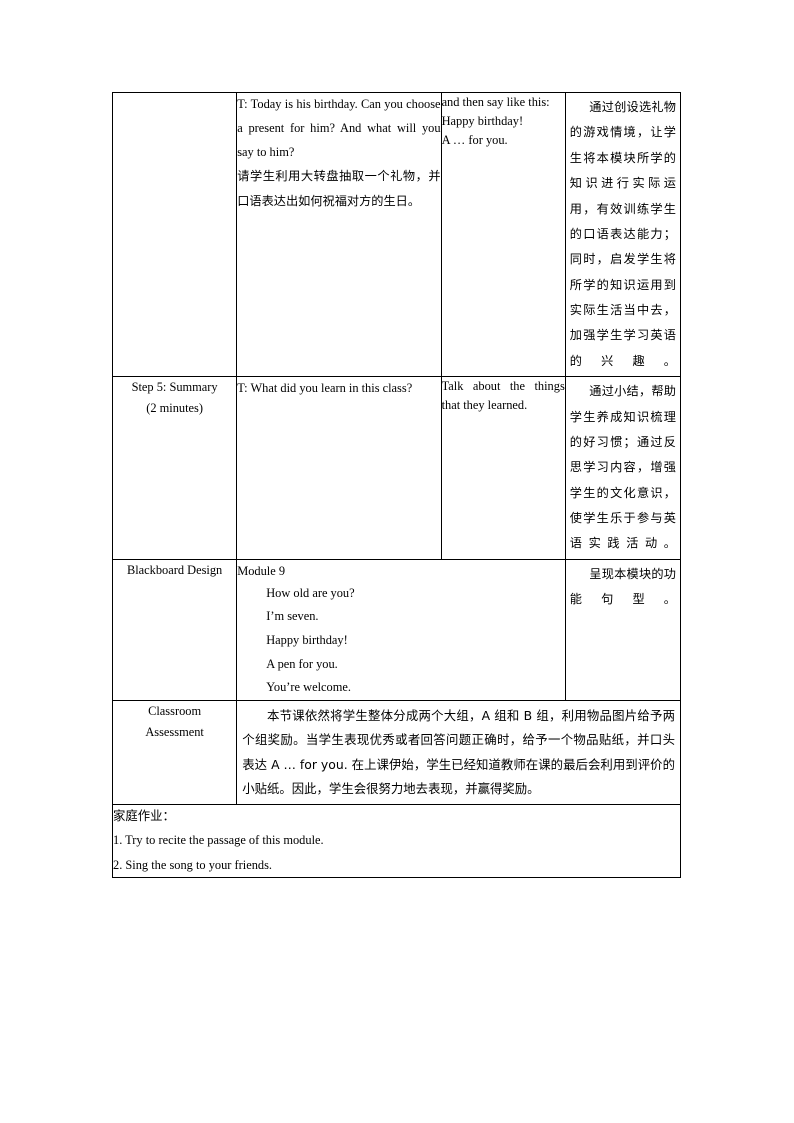 The width and height of the screenshot is (794, 1123). What do you see at coordinates (174, 752) in the screenshot?
I see `classroom-assessment-label-cell: Classroom Assessment` at bounding box center [174, 752].